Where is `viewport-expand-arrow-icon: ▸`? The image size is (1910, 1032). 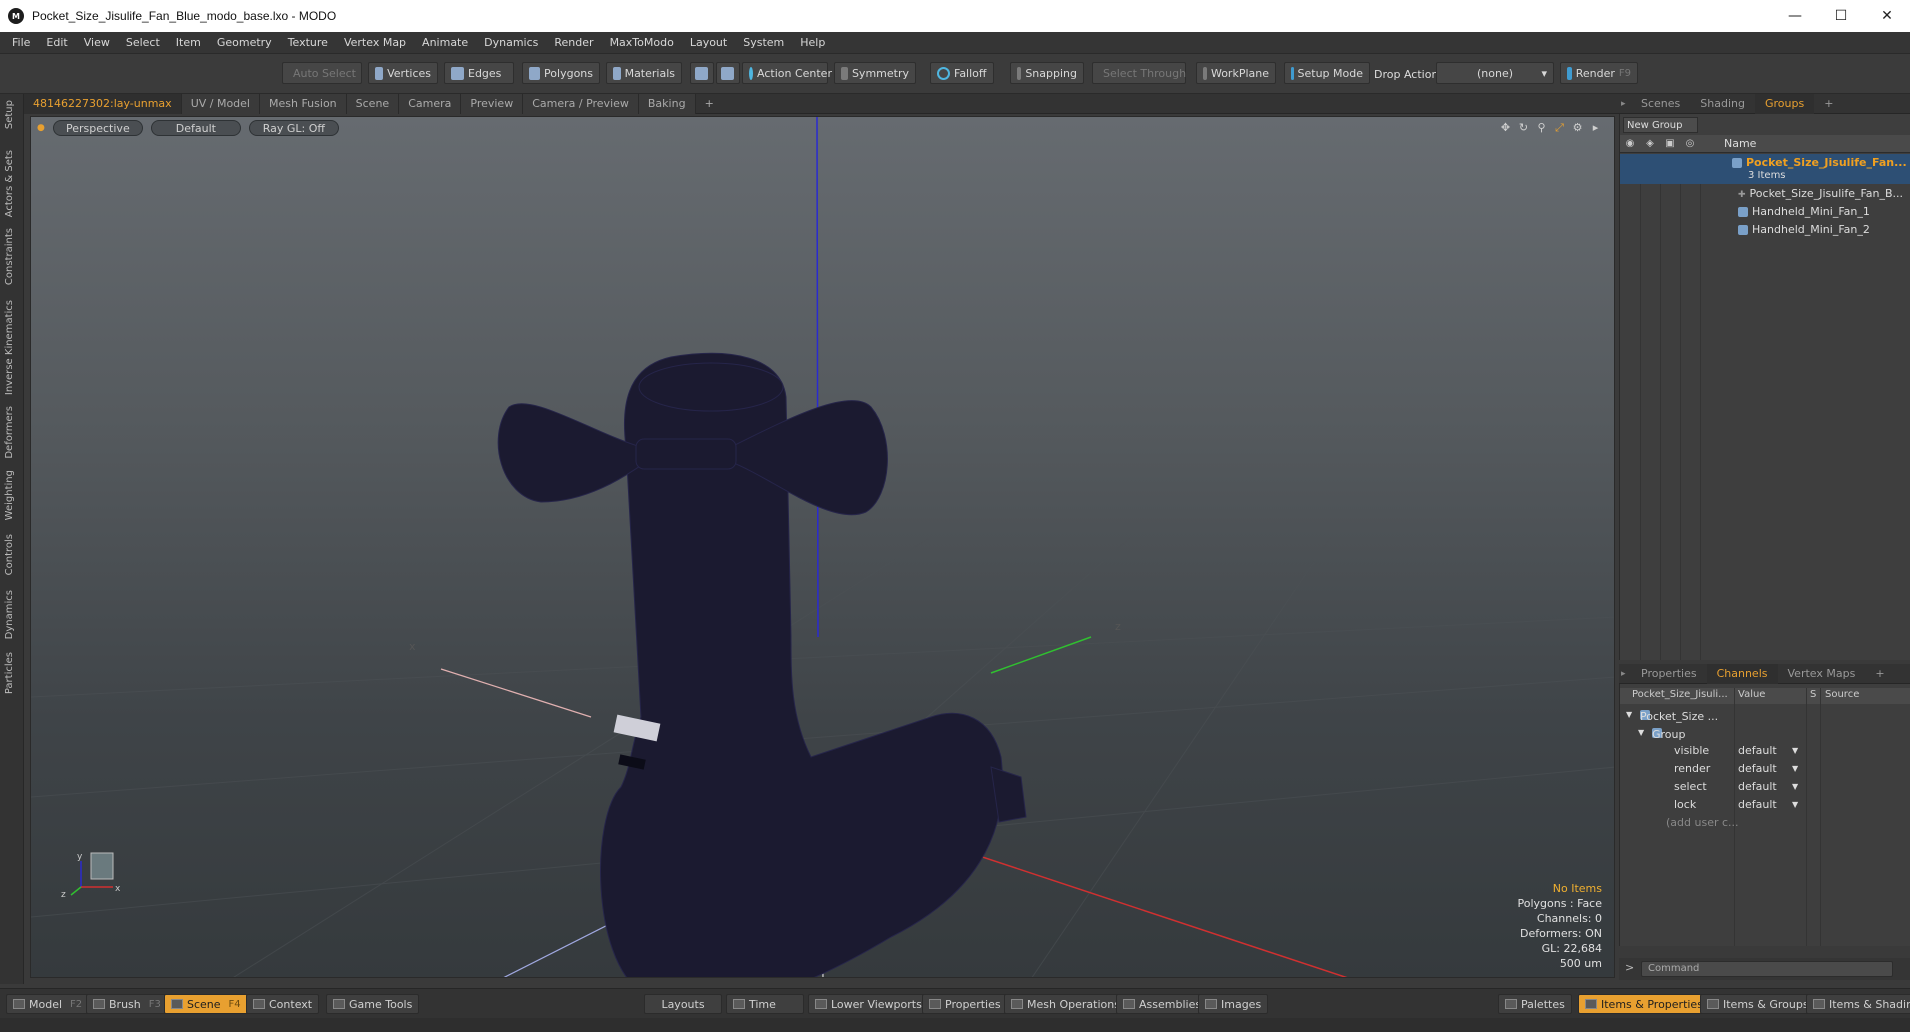 viewport-expand-arrow-icon: ▸ is located at coordinates (1595, 127).